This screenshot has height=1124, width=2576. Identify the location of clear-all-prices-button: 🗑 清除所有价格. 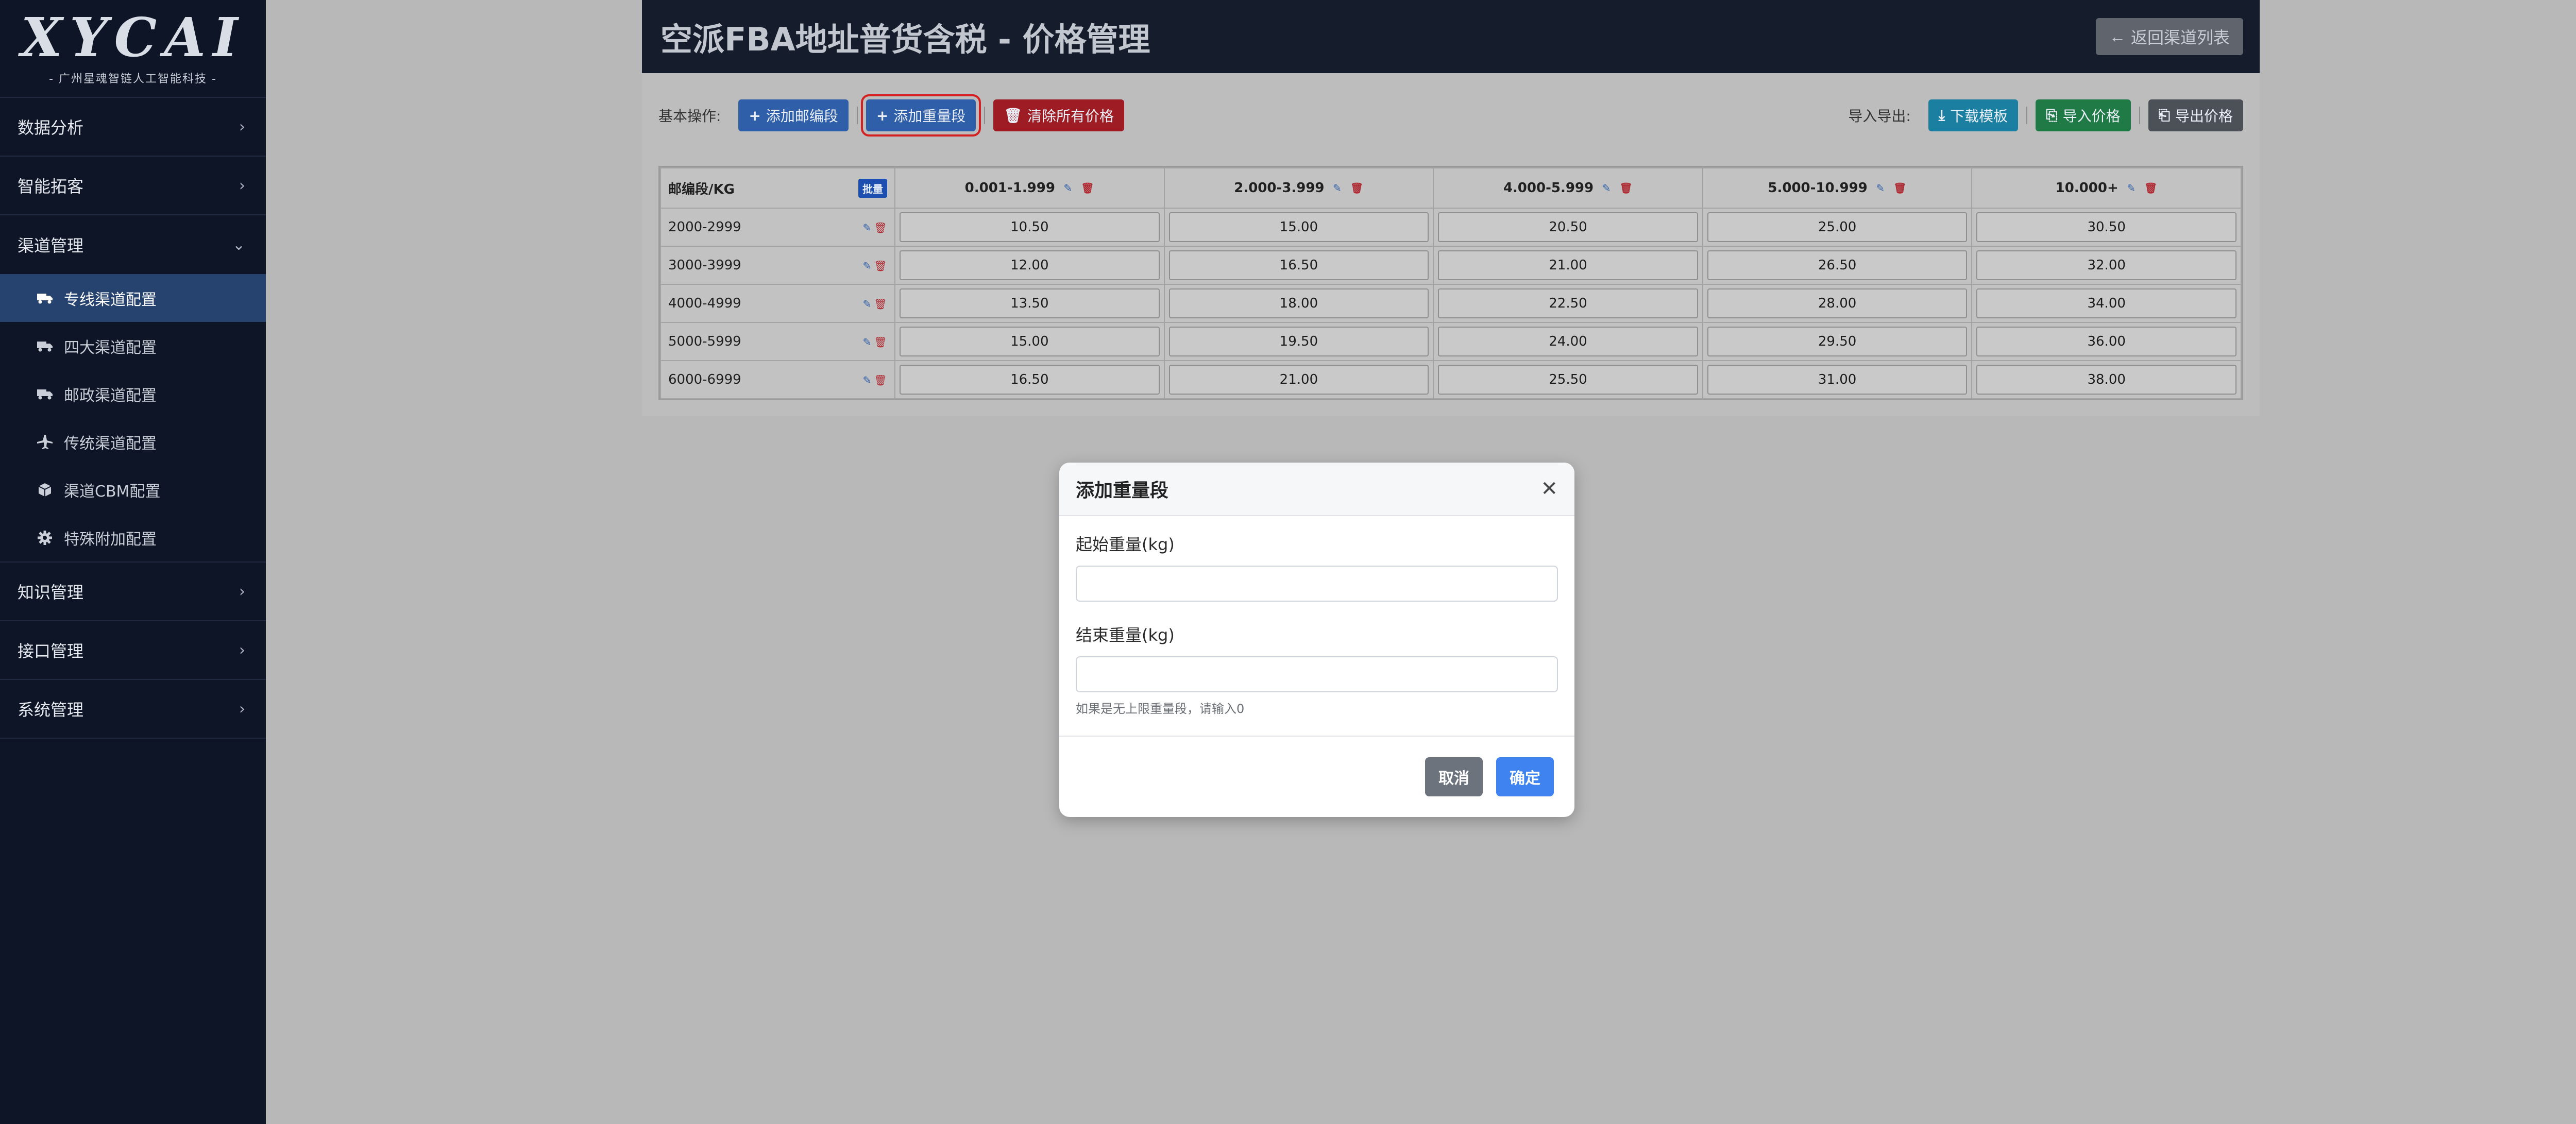
(1058, 115).